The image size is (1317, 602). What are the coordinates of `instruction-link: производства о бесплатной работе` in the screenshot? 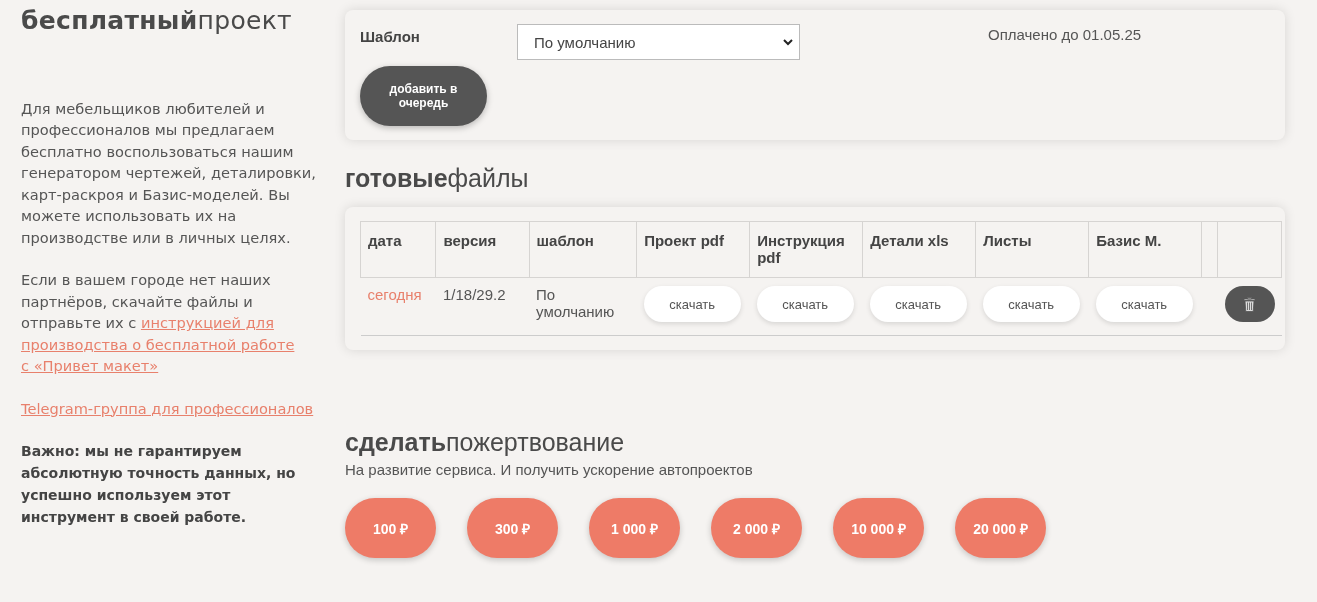 It's located at (158, 344).